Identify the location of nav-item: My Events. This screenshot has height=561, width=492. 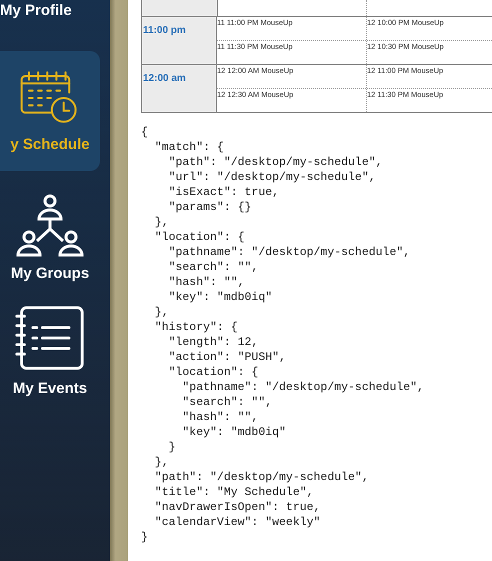
(50, 350).